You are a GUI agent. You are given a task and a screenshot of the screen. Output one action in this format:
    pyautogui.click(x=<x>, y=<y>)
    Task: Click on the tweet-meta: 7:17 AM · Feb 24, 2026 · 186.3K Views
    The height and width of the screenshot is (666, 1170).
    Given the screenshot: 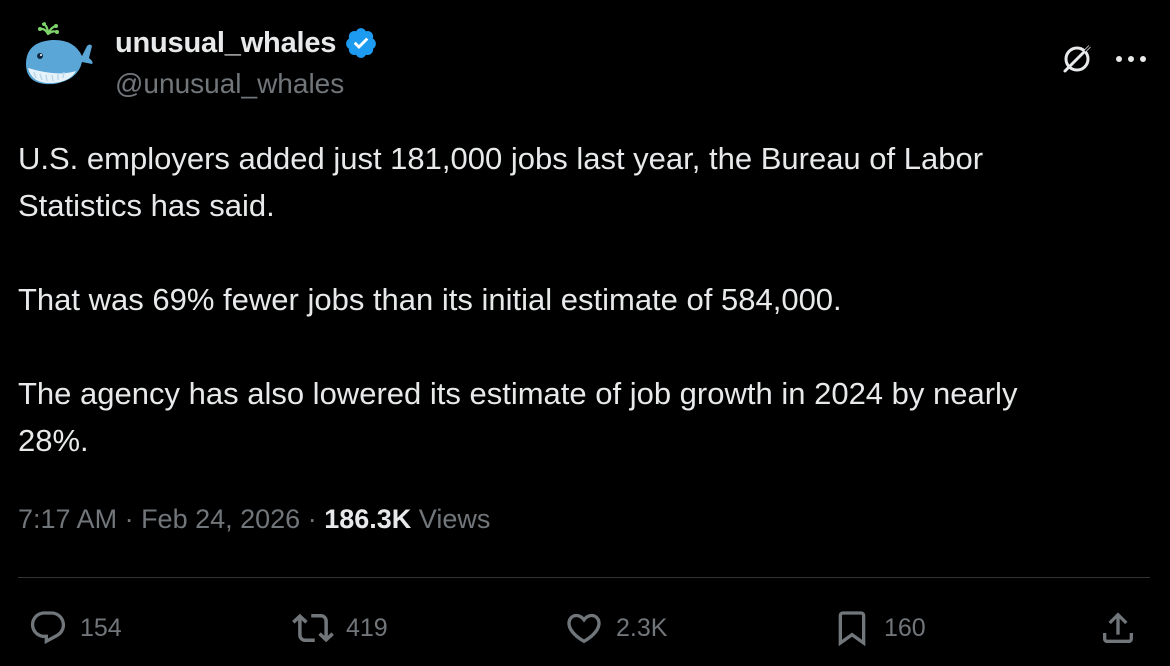 What is the action you would take?
    pyautogui.click(x=254, y=519)
    